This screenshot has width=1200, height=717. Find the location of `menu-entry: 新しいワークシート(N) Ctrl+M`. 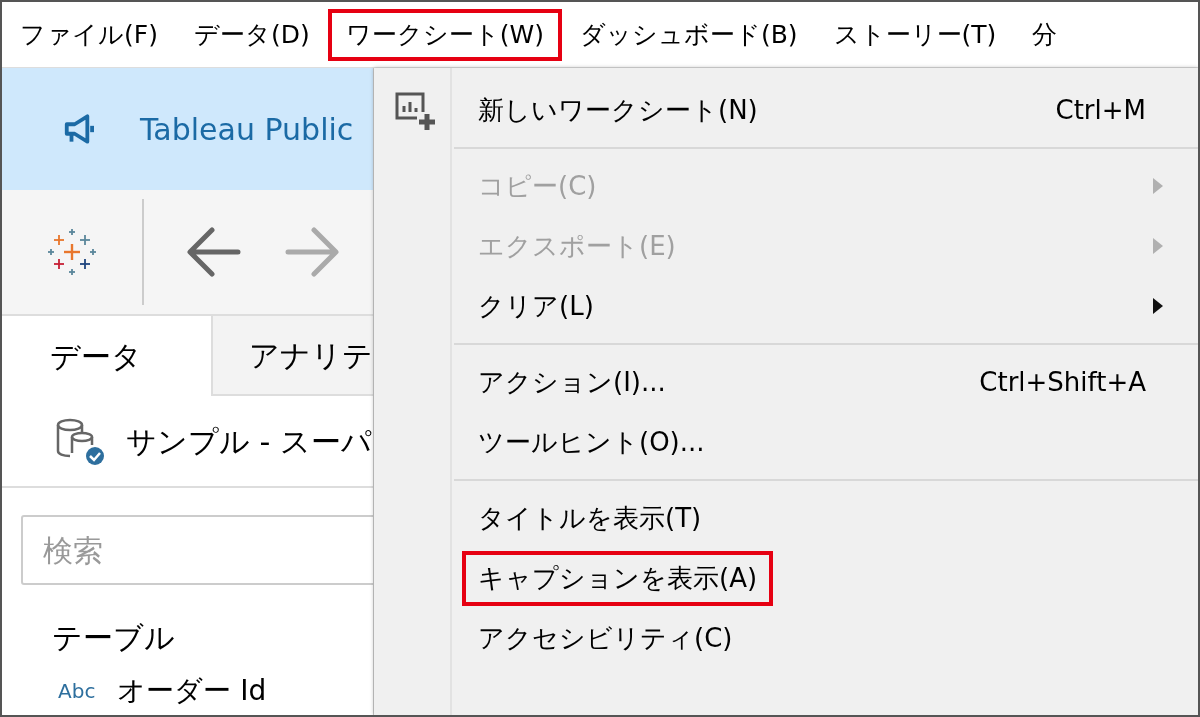

menu-entry: 新しいワークシート(N) Ctrl+M is located at coordinates (786, 110).